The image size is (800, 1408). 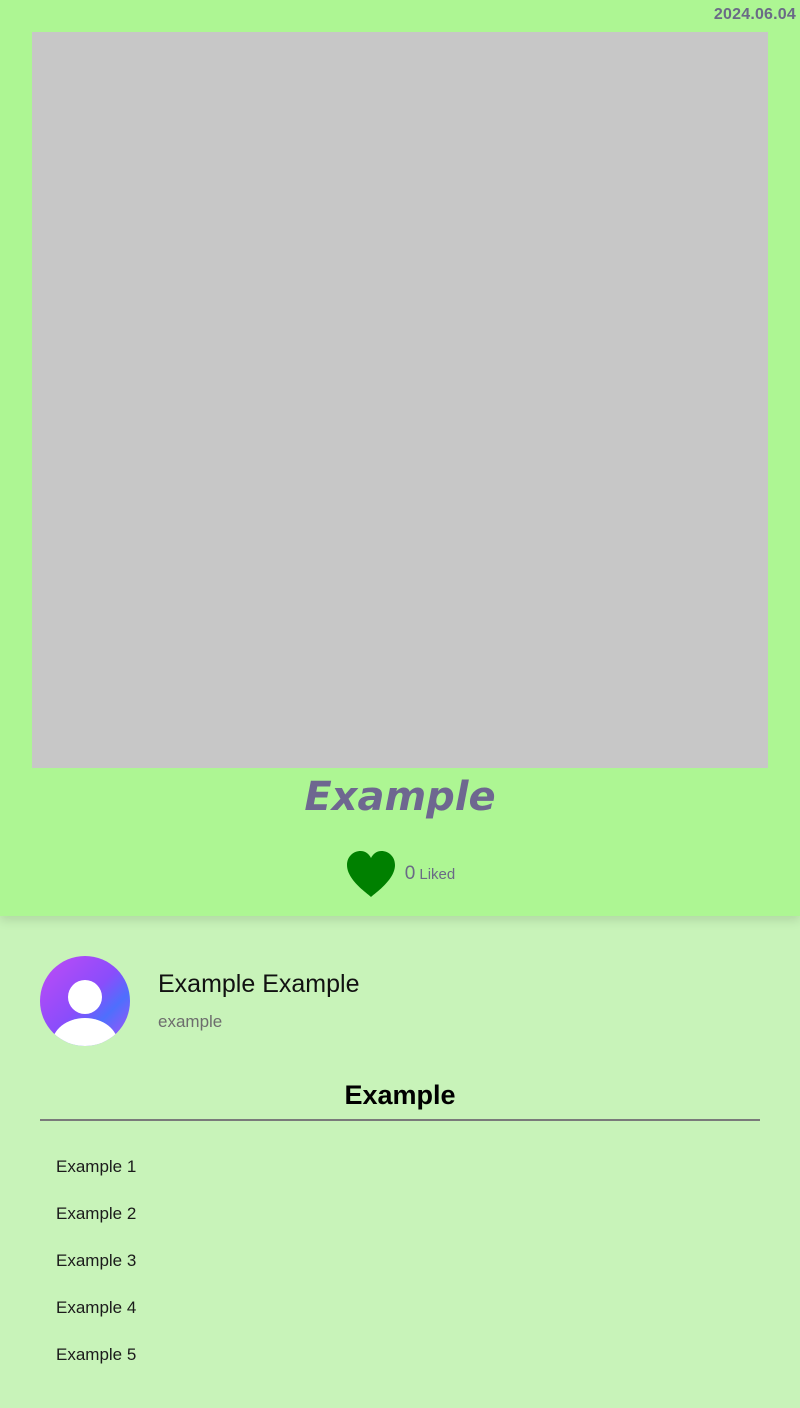 What do you see at coordinates (371, 874) in the screenshot?
I see `heart-icon` at bounding box center [371, 874].